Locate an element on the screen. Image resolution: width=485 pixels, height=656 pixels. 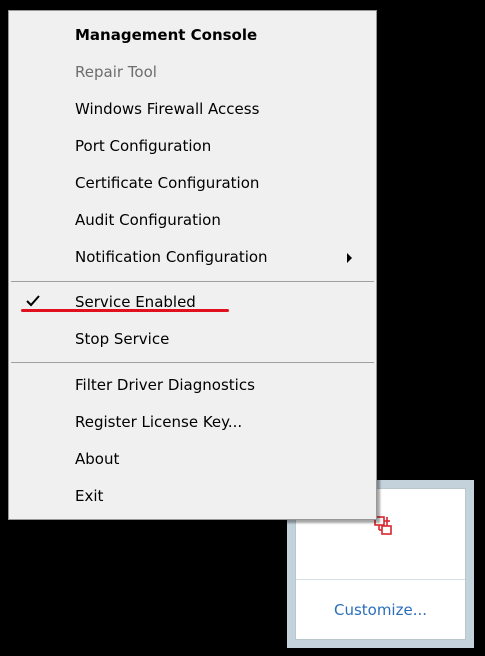
menu-item-label: Notification Configuration is located at coordinates (171, 257).